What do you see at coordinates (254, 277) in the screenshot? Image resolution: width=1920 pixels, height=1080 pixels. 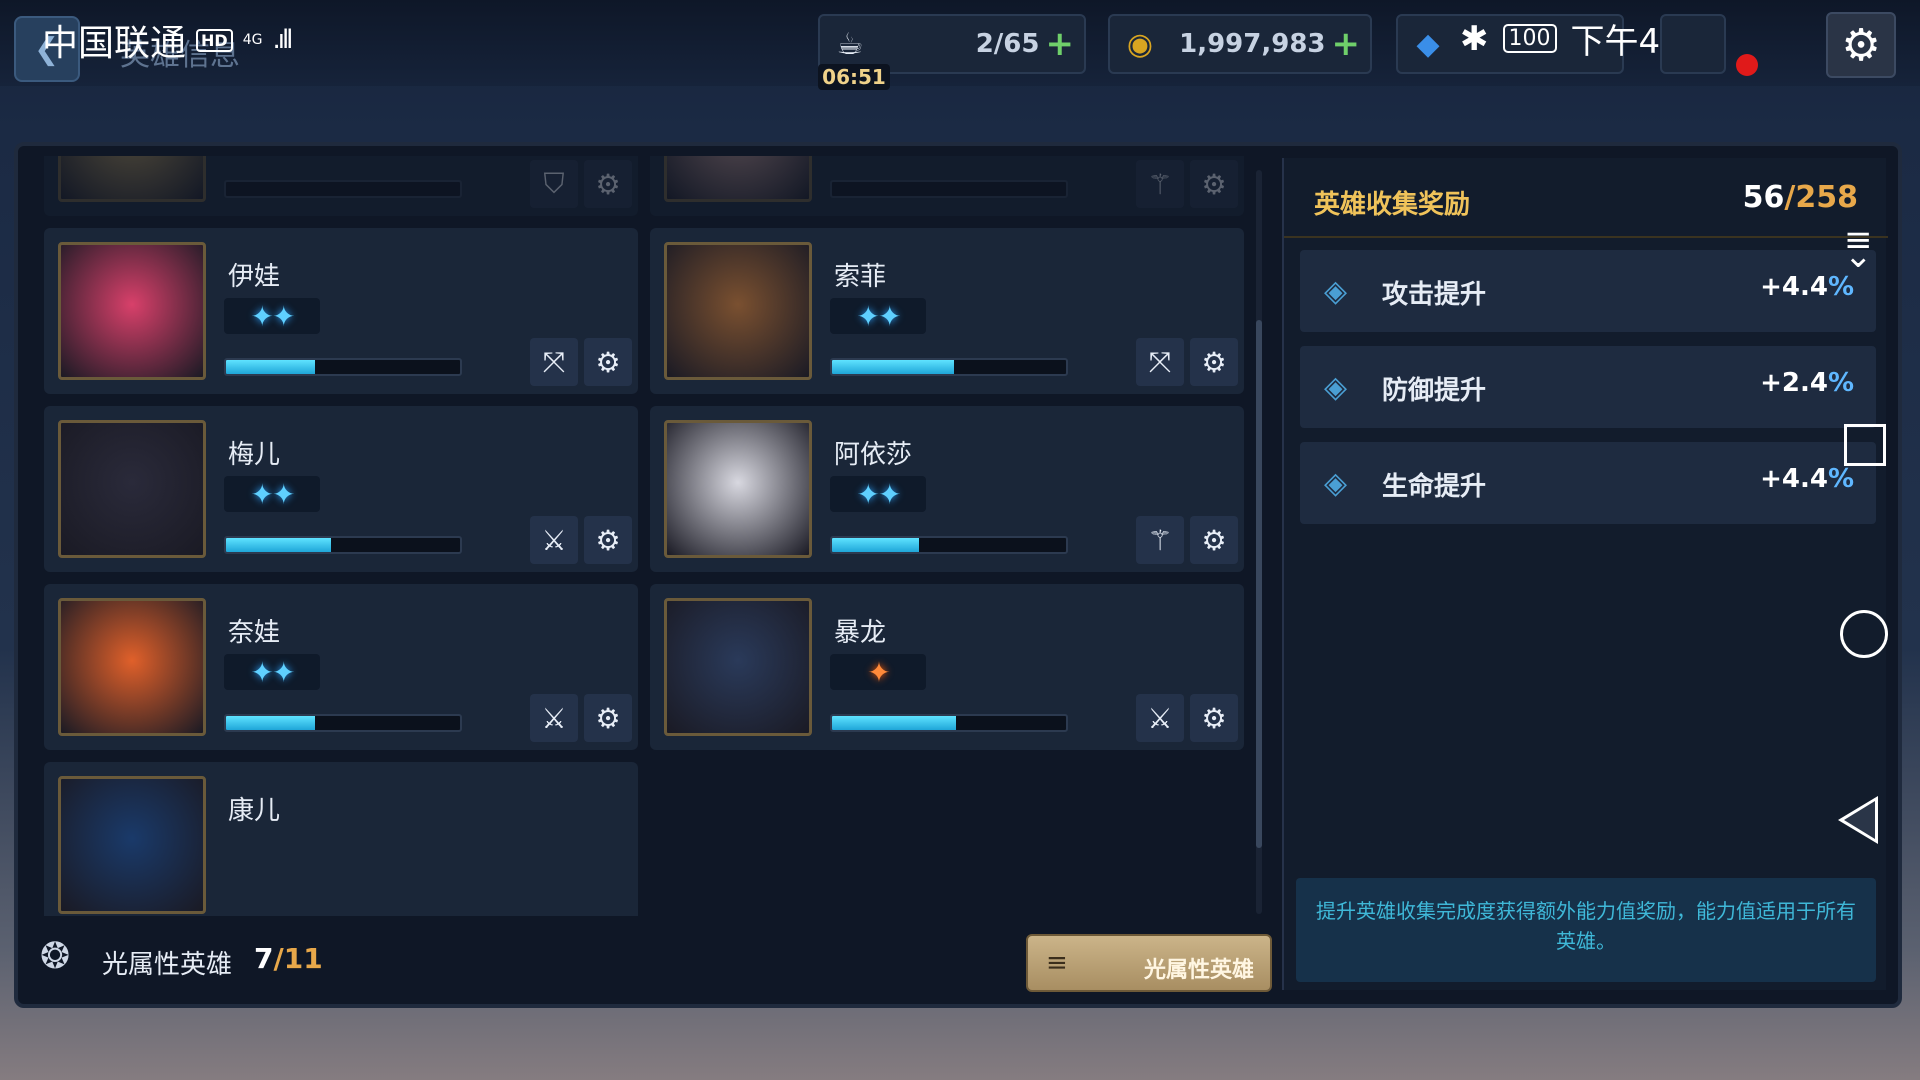 I see `hero-name: 伊娃` at bounding box center [254, 277].